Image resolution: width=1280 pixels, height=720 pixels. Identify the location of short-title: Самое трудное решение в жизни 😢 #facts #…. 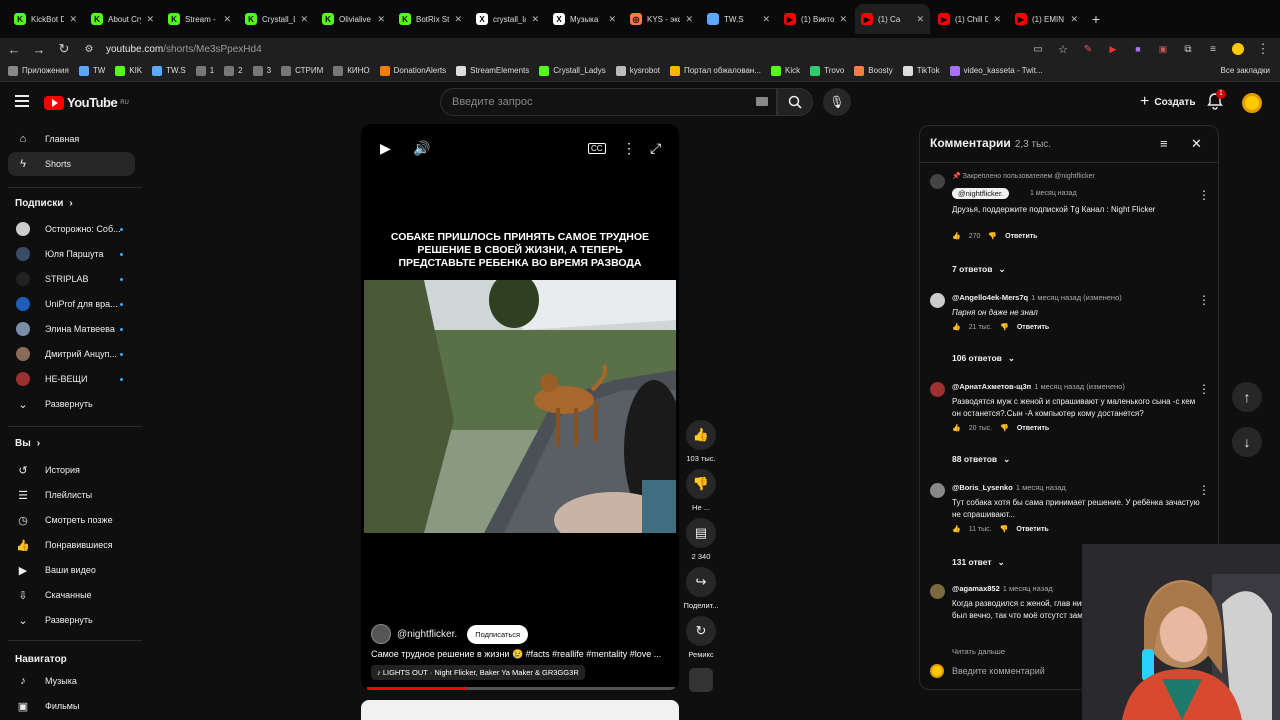
(516, 654).